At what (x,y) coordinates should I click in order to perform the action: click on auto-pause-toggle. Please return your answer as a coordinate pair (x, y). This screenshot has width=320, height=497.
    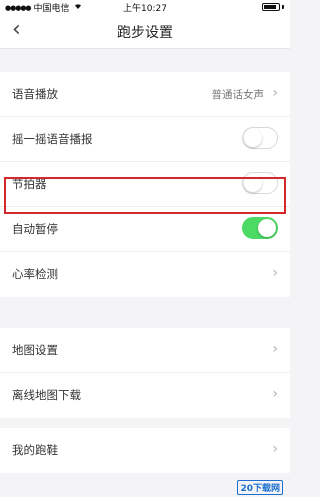
    Looking at the image, I should click on (260, 228).